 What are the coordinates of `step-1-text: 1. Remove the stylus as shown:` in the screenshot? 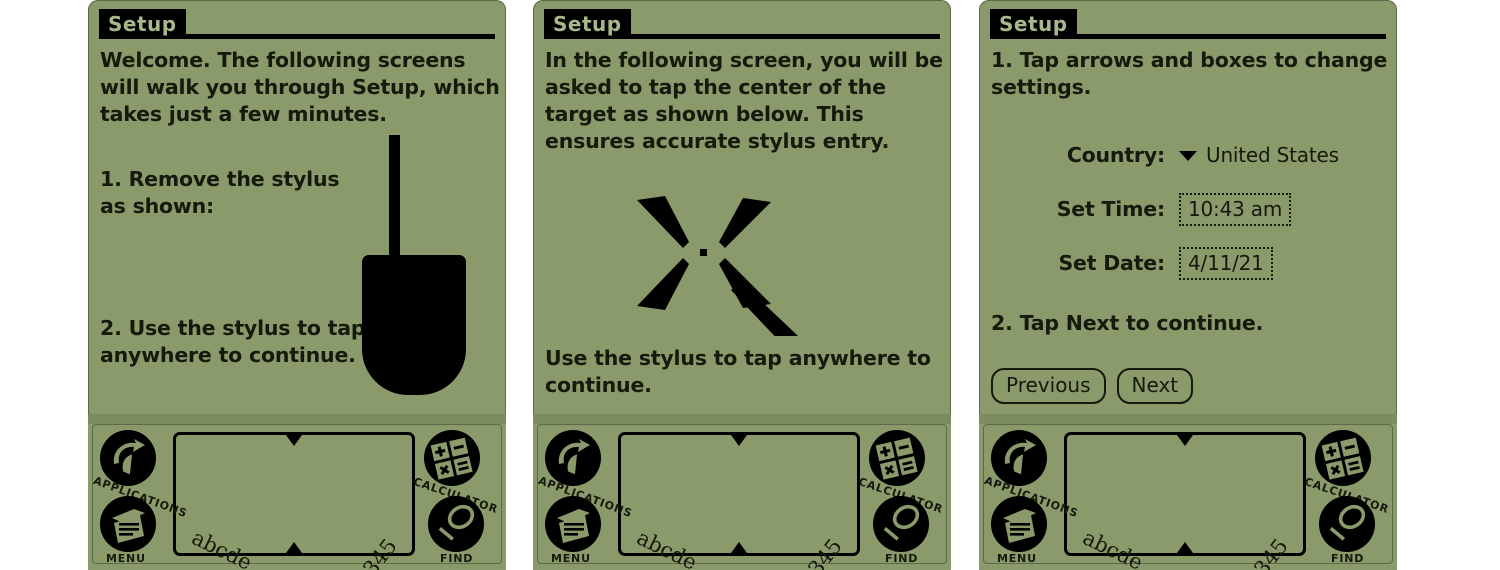 It's located at (220, 192).